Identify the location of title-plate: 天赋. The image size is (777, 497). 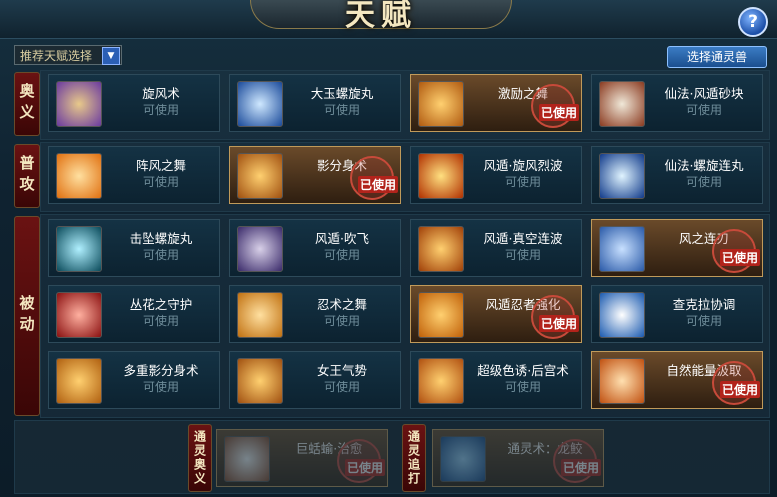
(381, 16).